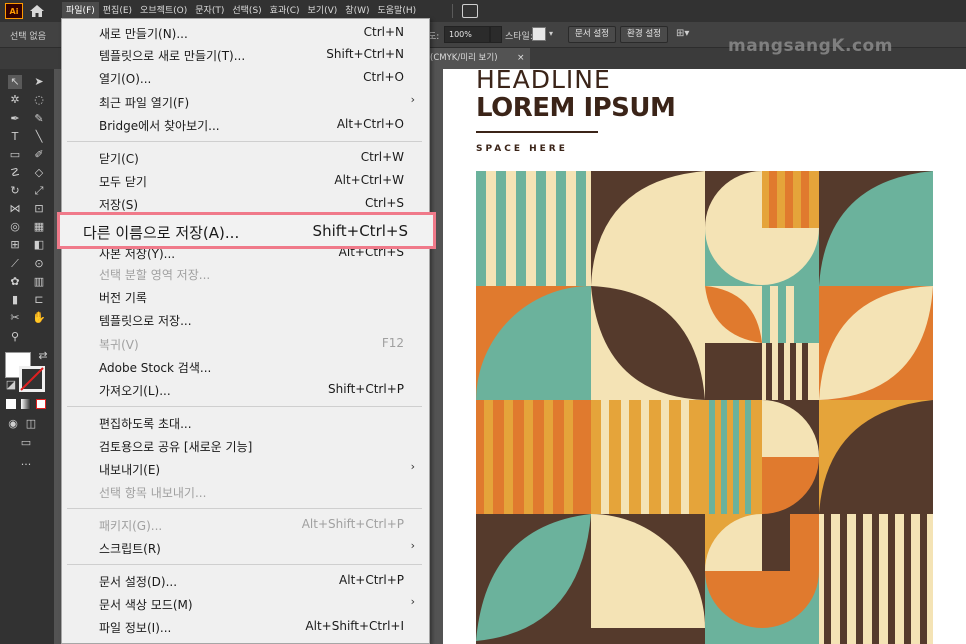 The image size is (966, 644). What do you see at coordinates (15, 155) in the screenshot?
I see `rectangle-tool-icon: ▭` at bounding box center [15, 155].